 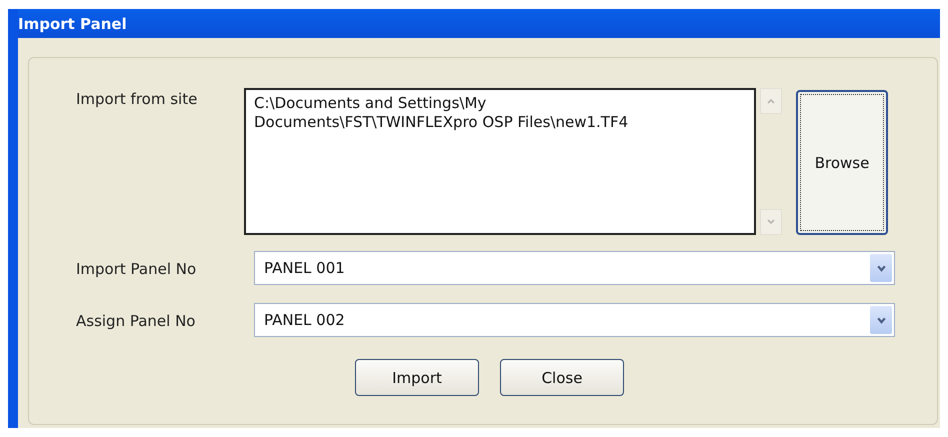 I want to click on field-label: Import from site, so click(x=137, y=98).